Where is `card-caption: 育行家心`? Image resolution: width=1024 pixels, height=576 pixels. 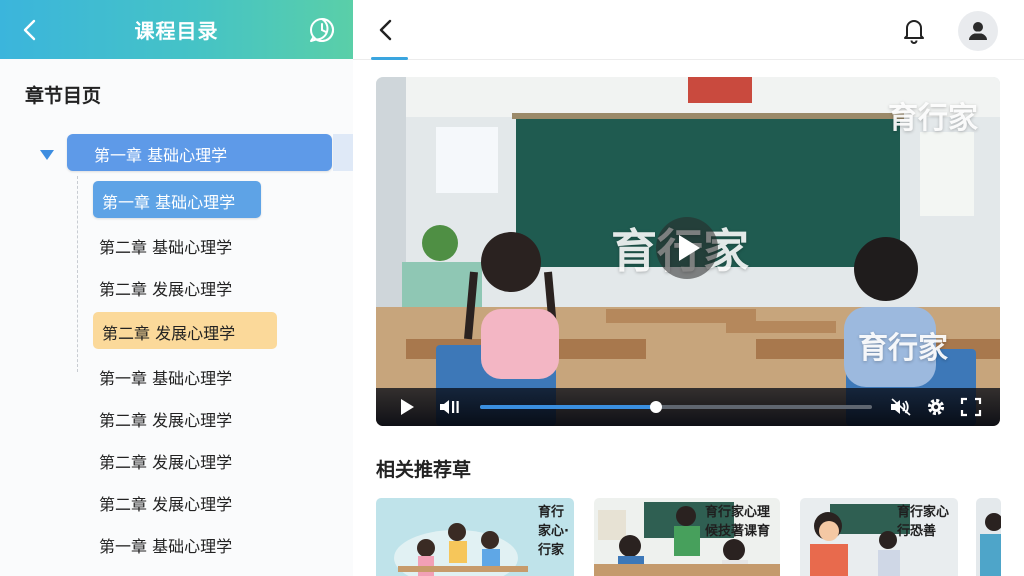
card-caption: 育行家心 is located at coordinates (923, 512).